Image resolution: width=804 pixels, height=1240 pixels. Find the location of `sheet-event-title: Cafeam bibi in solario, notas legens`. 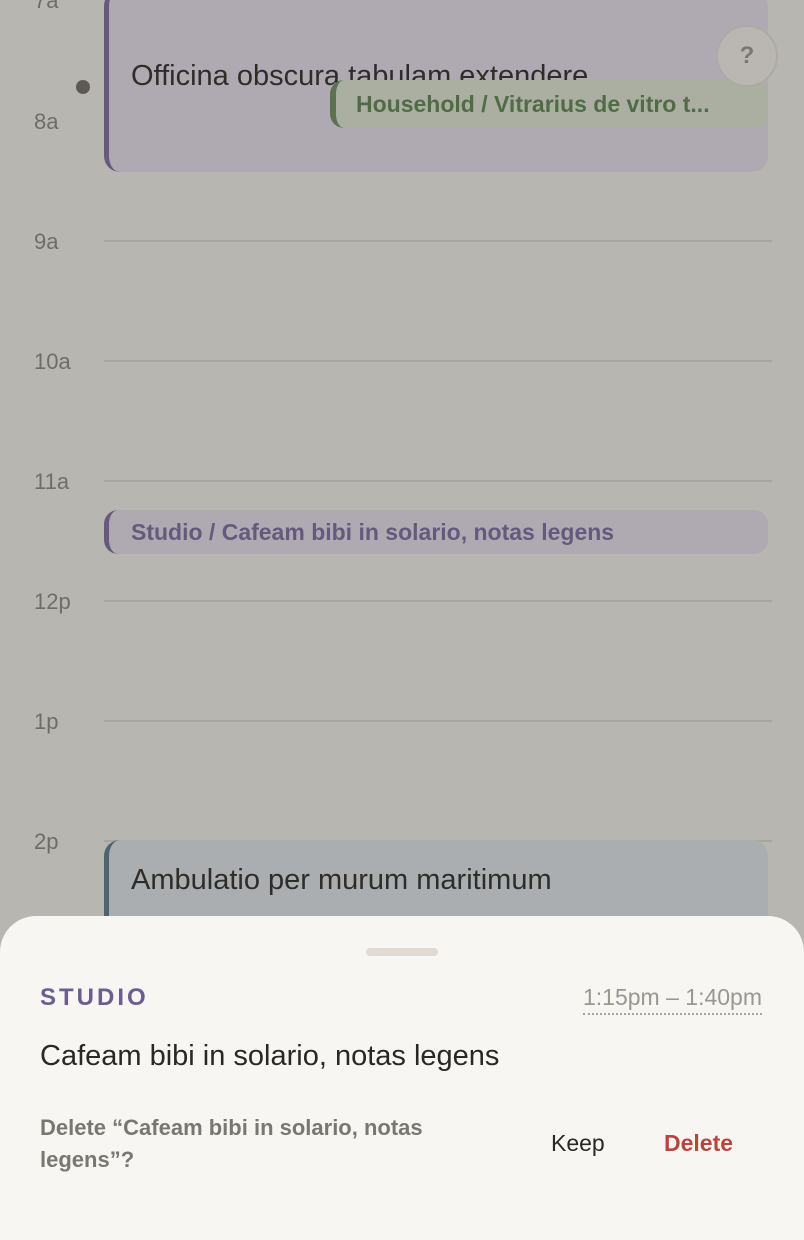

sheet-event-title: Cafeam bibi in solario, notas legens is located at coordinates (270, 1056).